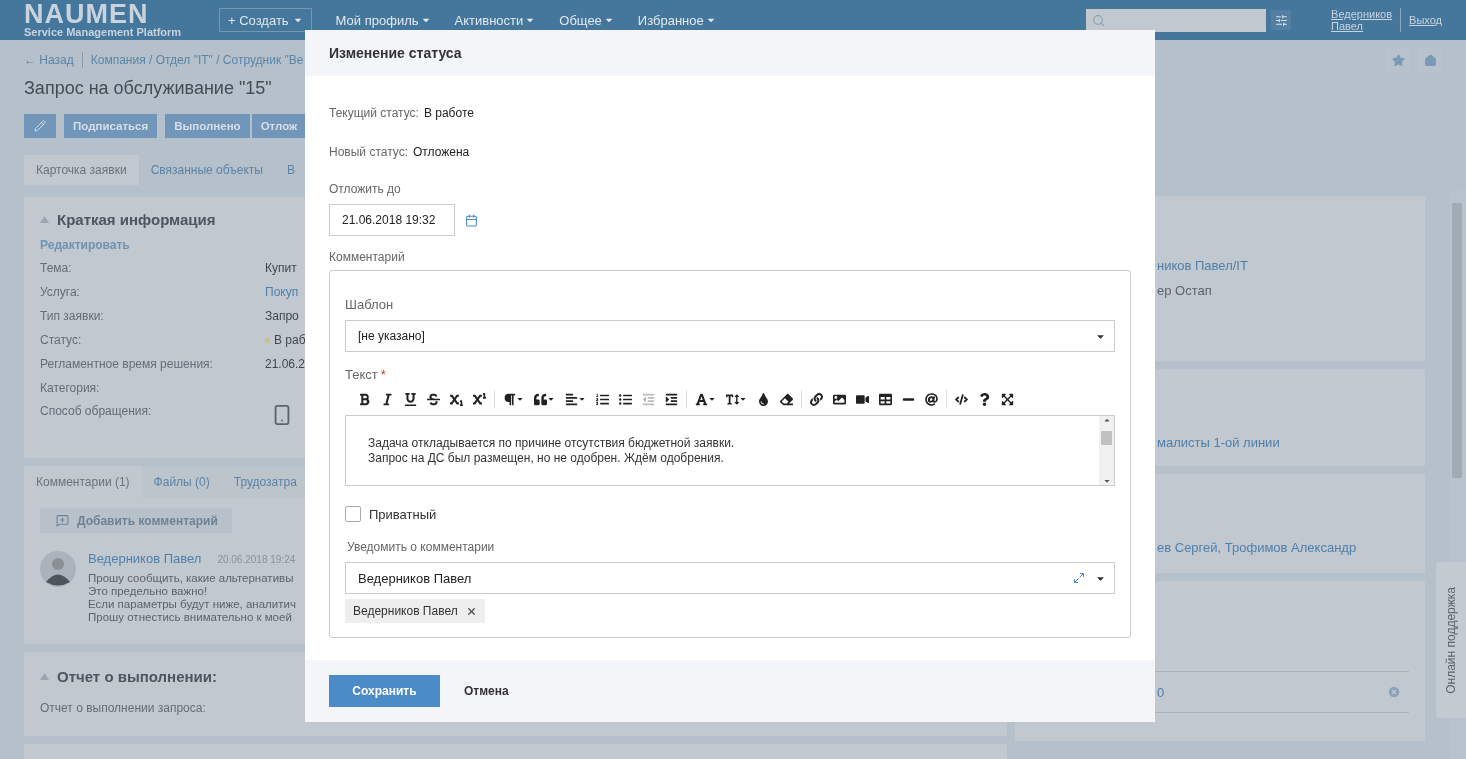  Describe the element at coordinates (931, 399) in the screenshot. I see `mention-icon` at that location.